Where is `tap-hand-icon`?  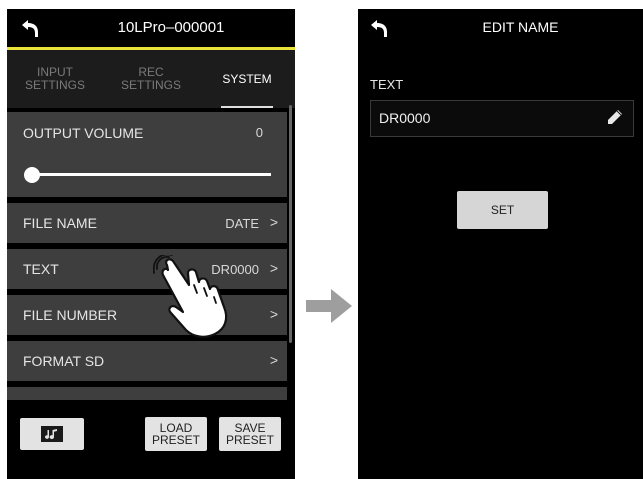 tap-hand-icon is located at coordinates (190, 296).